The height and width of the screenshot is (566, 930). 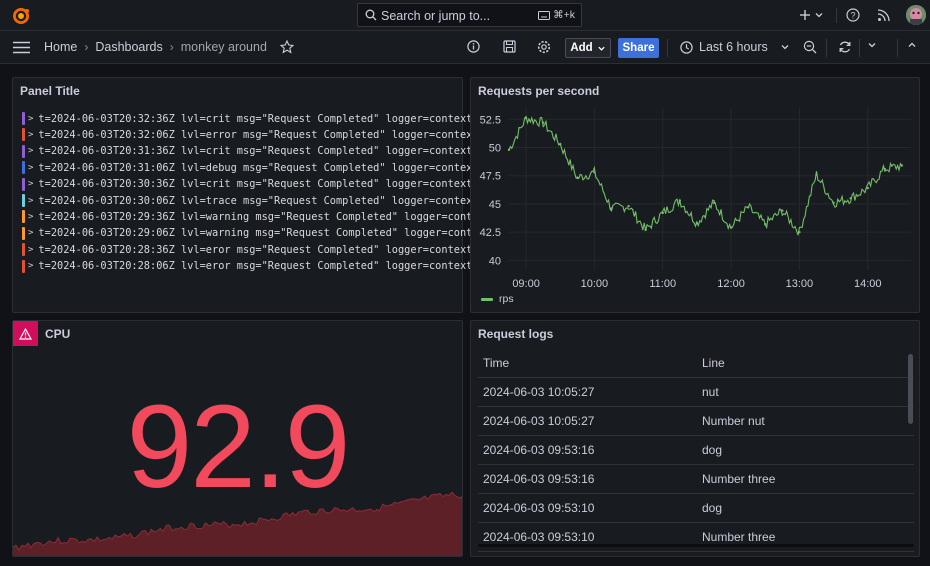 I want to click on search-shortcut: ⌘+k, so click(x=556, y=15).